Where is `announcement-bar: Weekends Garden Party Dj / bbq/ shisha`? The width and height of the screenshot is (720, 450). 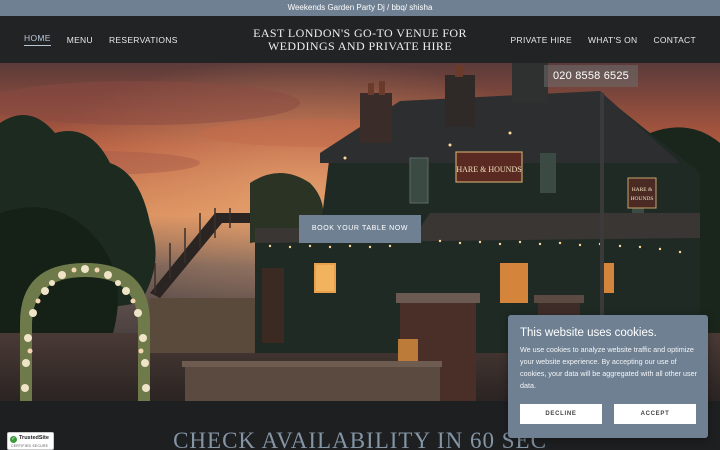 announcement-bar: Weekends Garden Party Dj / bbq/ shisha is located at coordinates (360, 8).